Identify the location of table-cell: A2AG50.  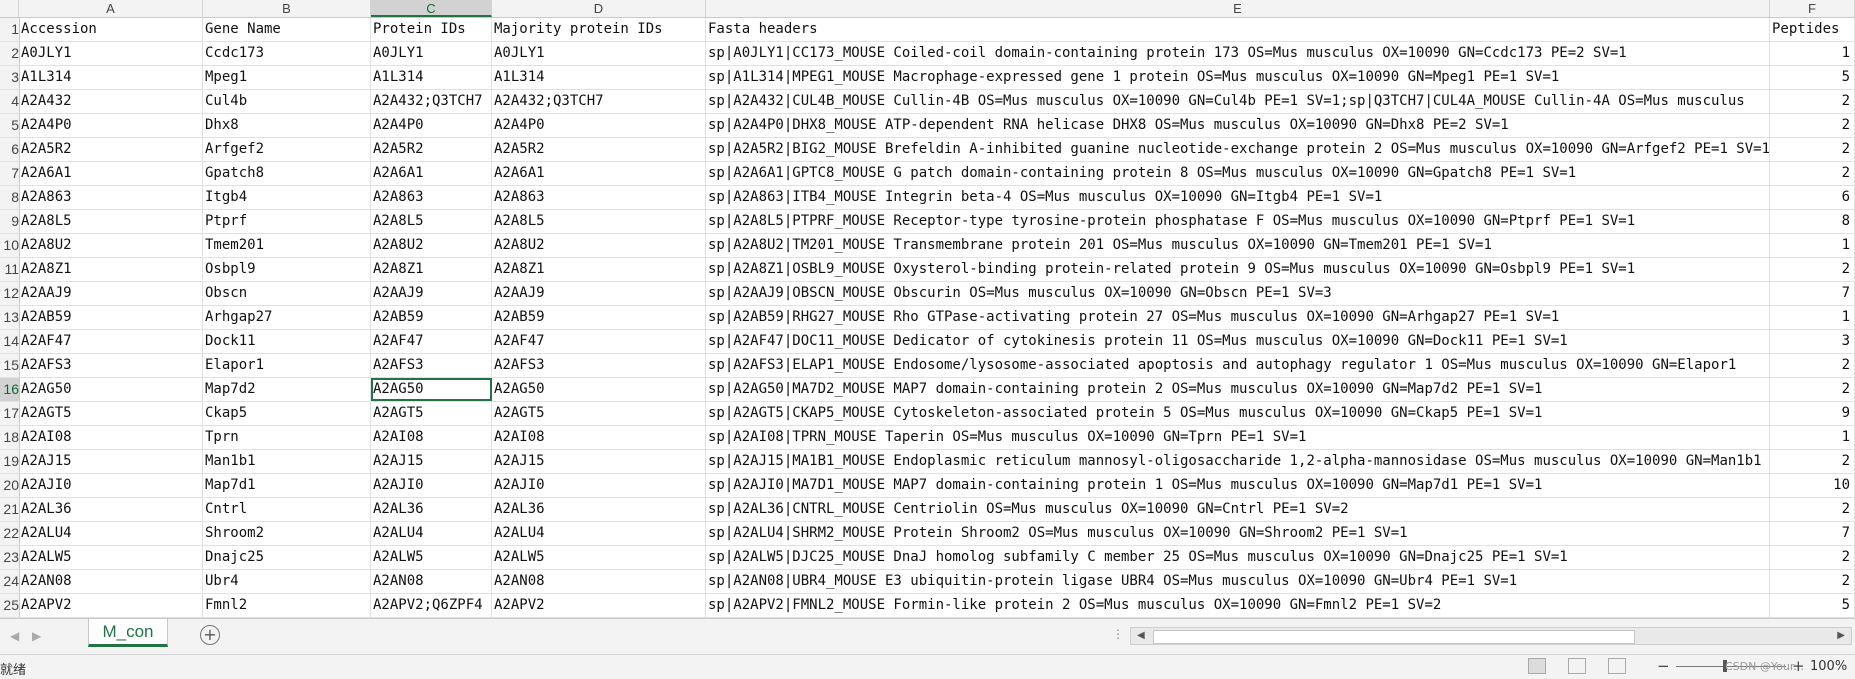
(111, 389).